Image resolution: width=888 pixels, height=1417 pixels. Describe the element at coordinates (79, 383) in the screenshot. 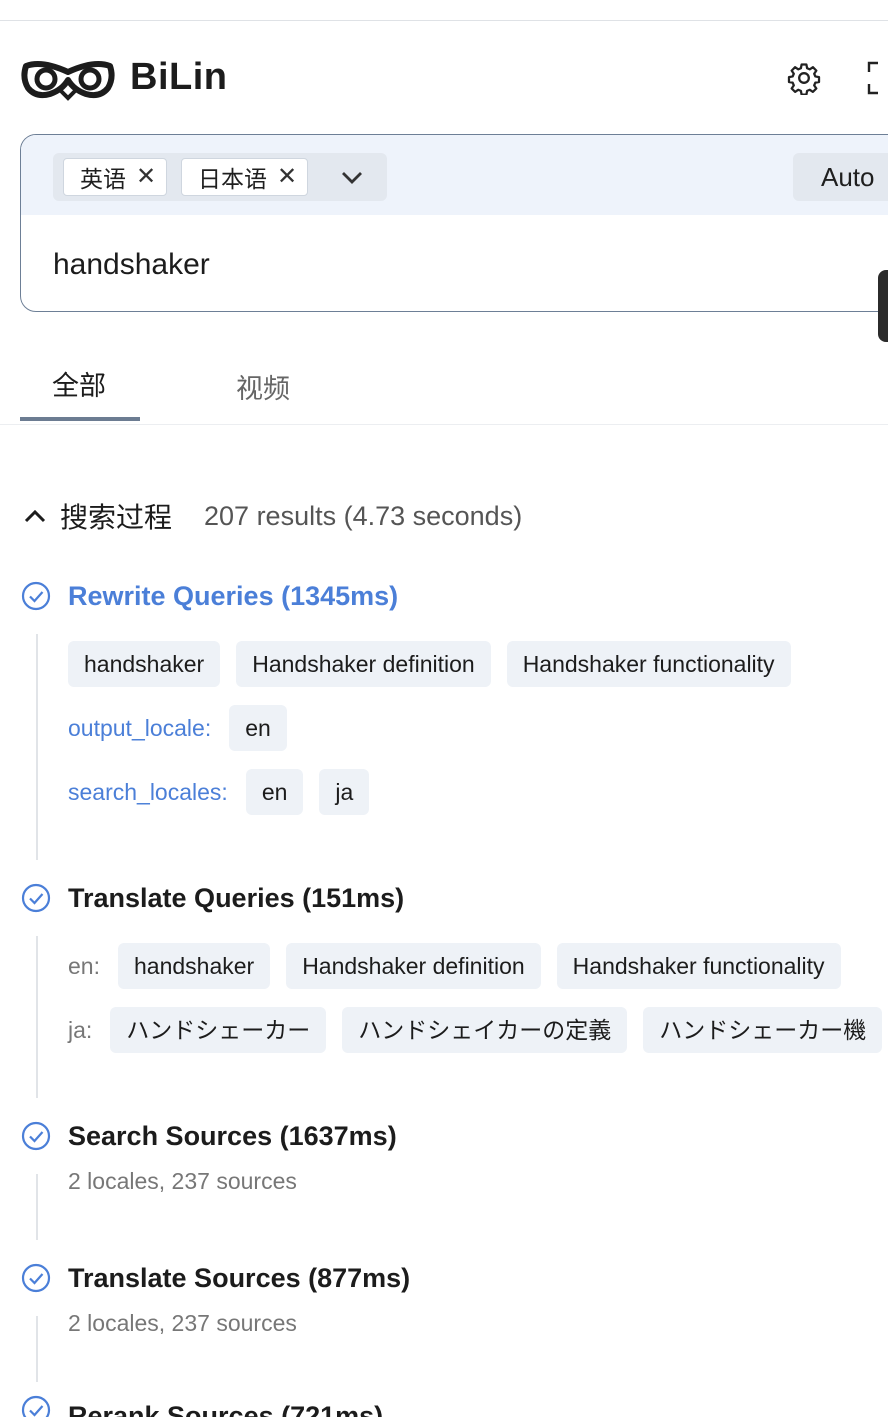

I see `tab-all: 全部` at that location.